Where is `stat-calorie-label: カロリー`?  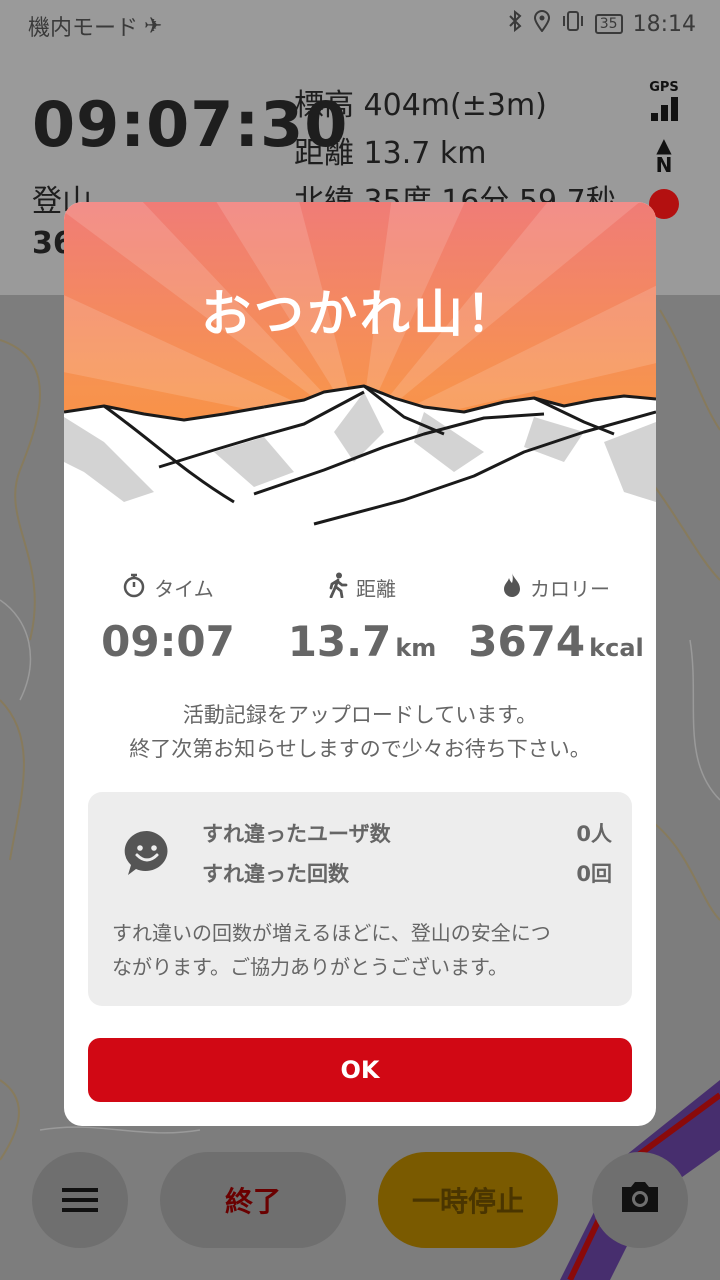
stat-calorie-label: カロリー is located at coordinates (570, 589).